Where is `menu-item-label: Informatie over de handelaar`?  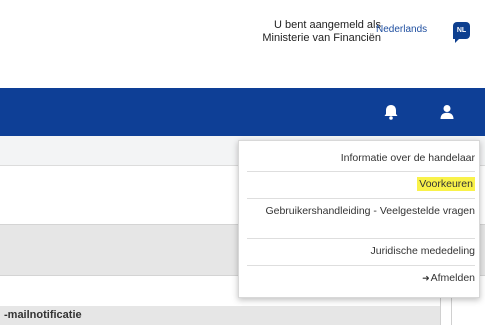 menu-item-label: Informatie over de handelaar is located at coordinates (407, 158).